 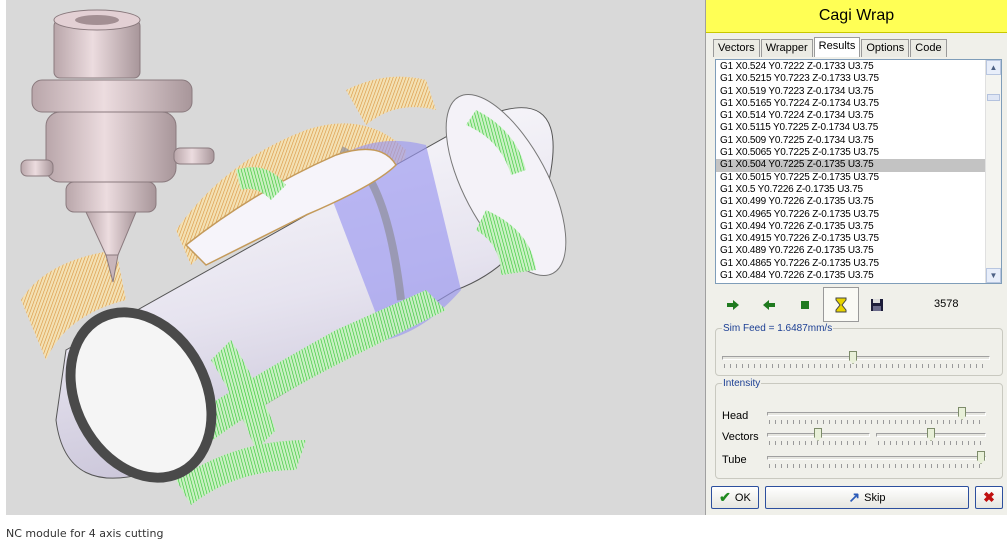 What do you see at coordinates (851, 165) in the screenshot?
I see `gcode-line: G1 X0.504 Y0.7225 Z-0.1735 U3.75` at bounding box center [851, 165].